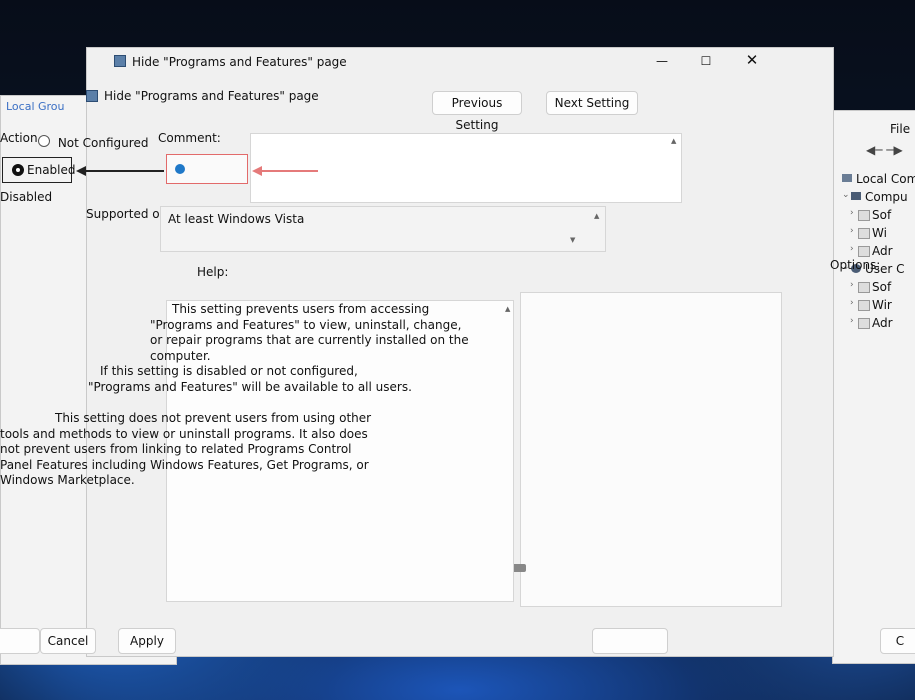  What do you see at coordinates (662, 61) in the screenshot?
I see `minimize-button: —` at bounding box center [662, 61].